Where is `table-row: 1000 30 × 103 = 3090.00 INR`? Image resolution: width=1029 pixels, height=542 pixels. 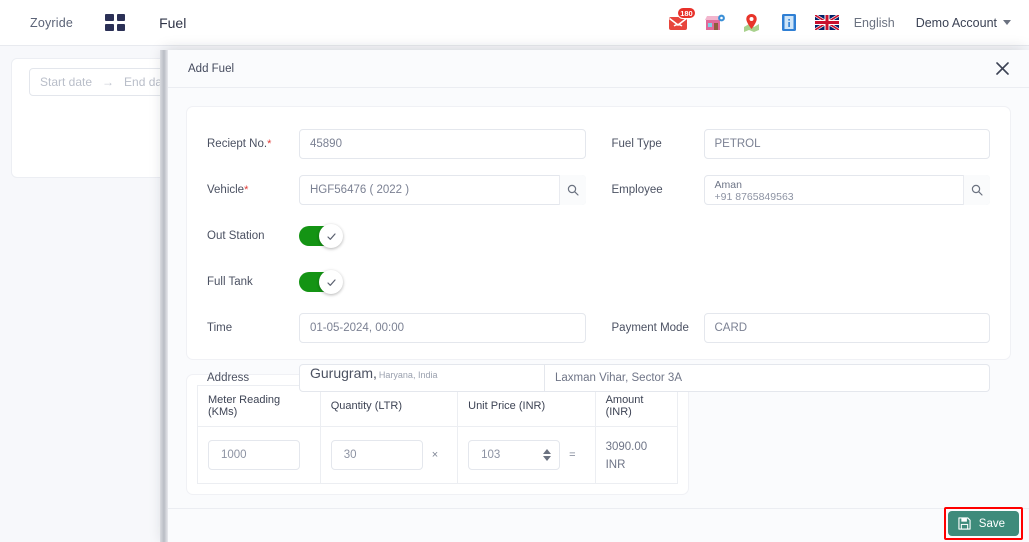
table-row: 1000 30 × 103 = 3090.00 INR is located at coordinates (438, 455).